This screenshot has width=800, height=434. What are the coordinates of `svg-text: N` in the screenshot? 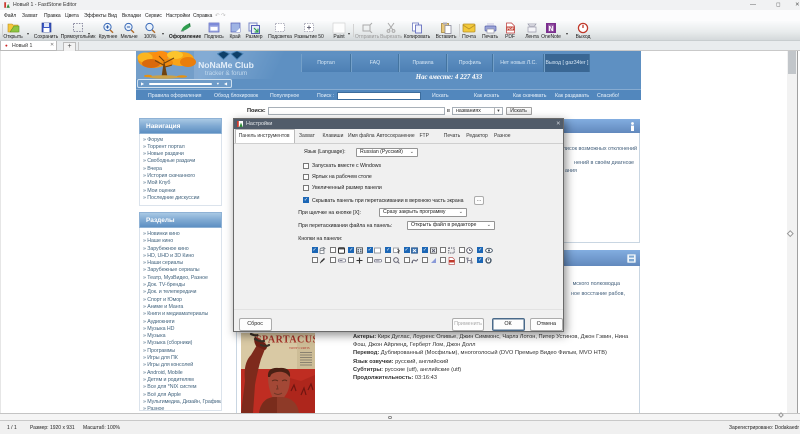 It's located at (550, 29).